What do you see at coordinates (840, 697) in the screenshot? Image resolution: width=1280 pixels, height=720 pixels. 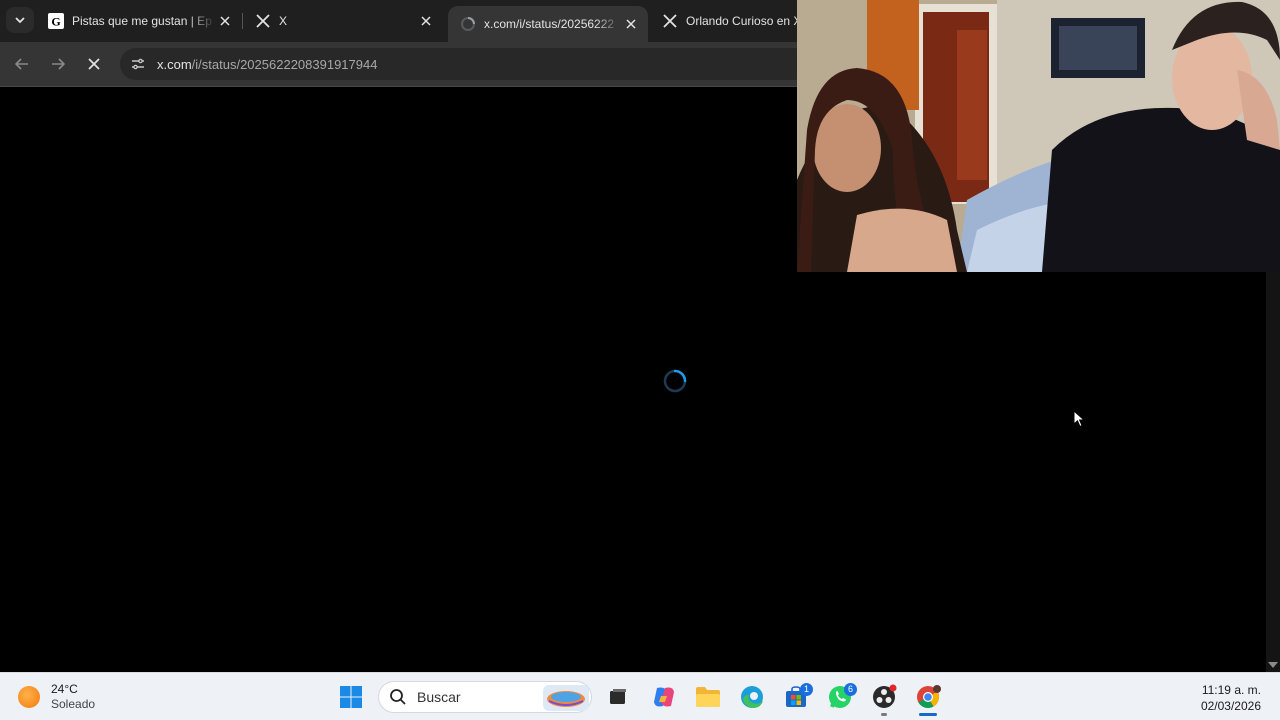 I see `whatsapp-button: 6` at bounding box center [840, 697].